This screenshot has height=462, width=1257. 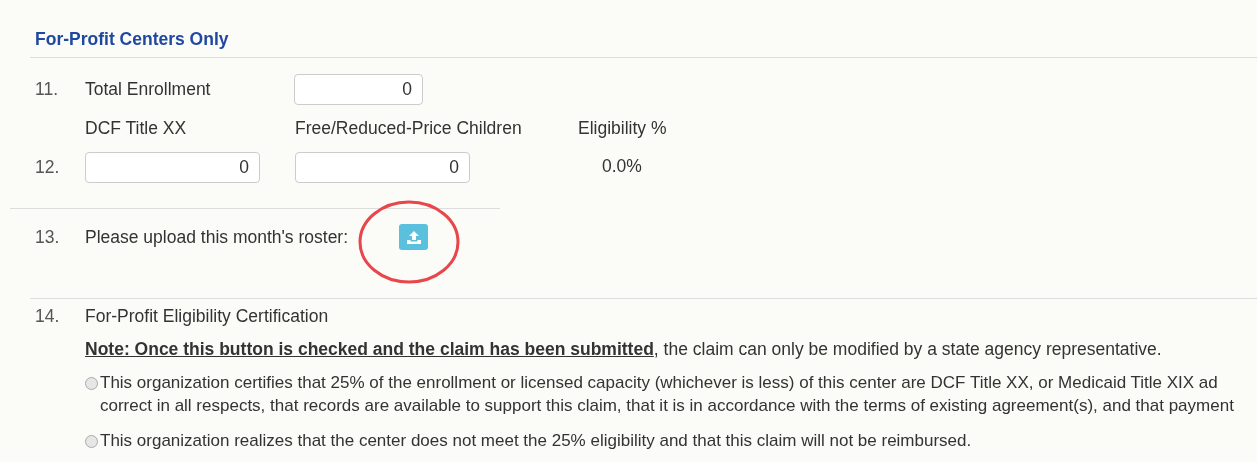 What do you see at coordinates (47, 237) in the screenshot?
I see `row-number: 13.` at bounding box center [47, 237].